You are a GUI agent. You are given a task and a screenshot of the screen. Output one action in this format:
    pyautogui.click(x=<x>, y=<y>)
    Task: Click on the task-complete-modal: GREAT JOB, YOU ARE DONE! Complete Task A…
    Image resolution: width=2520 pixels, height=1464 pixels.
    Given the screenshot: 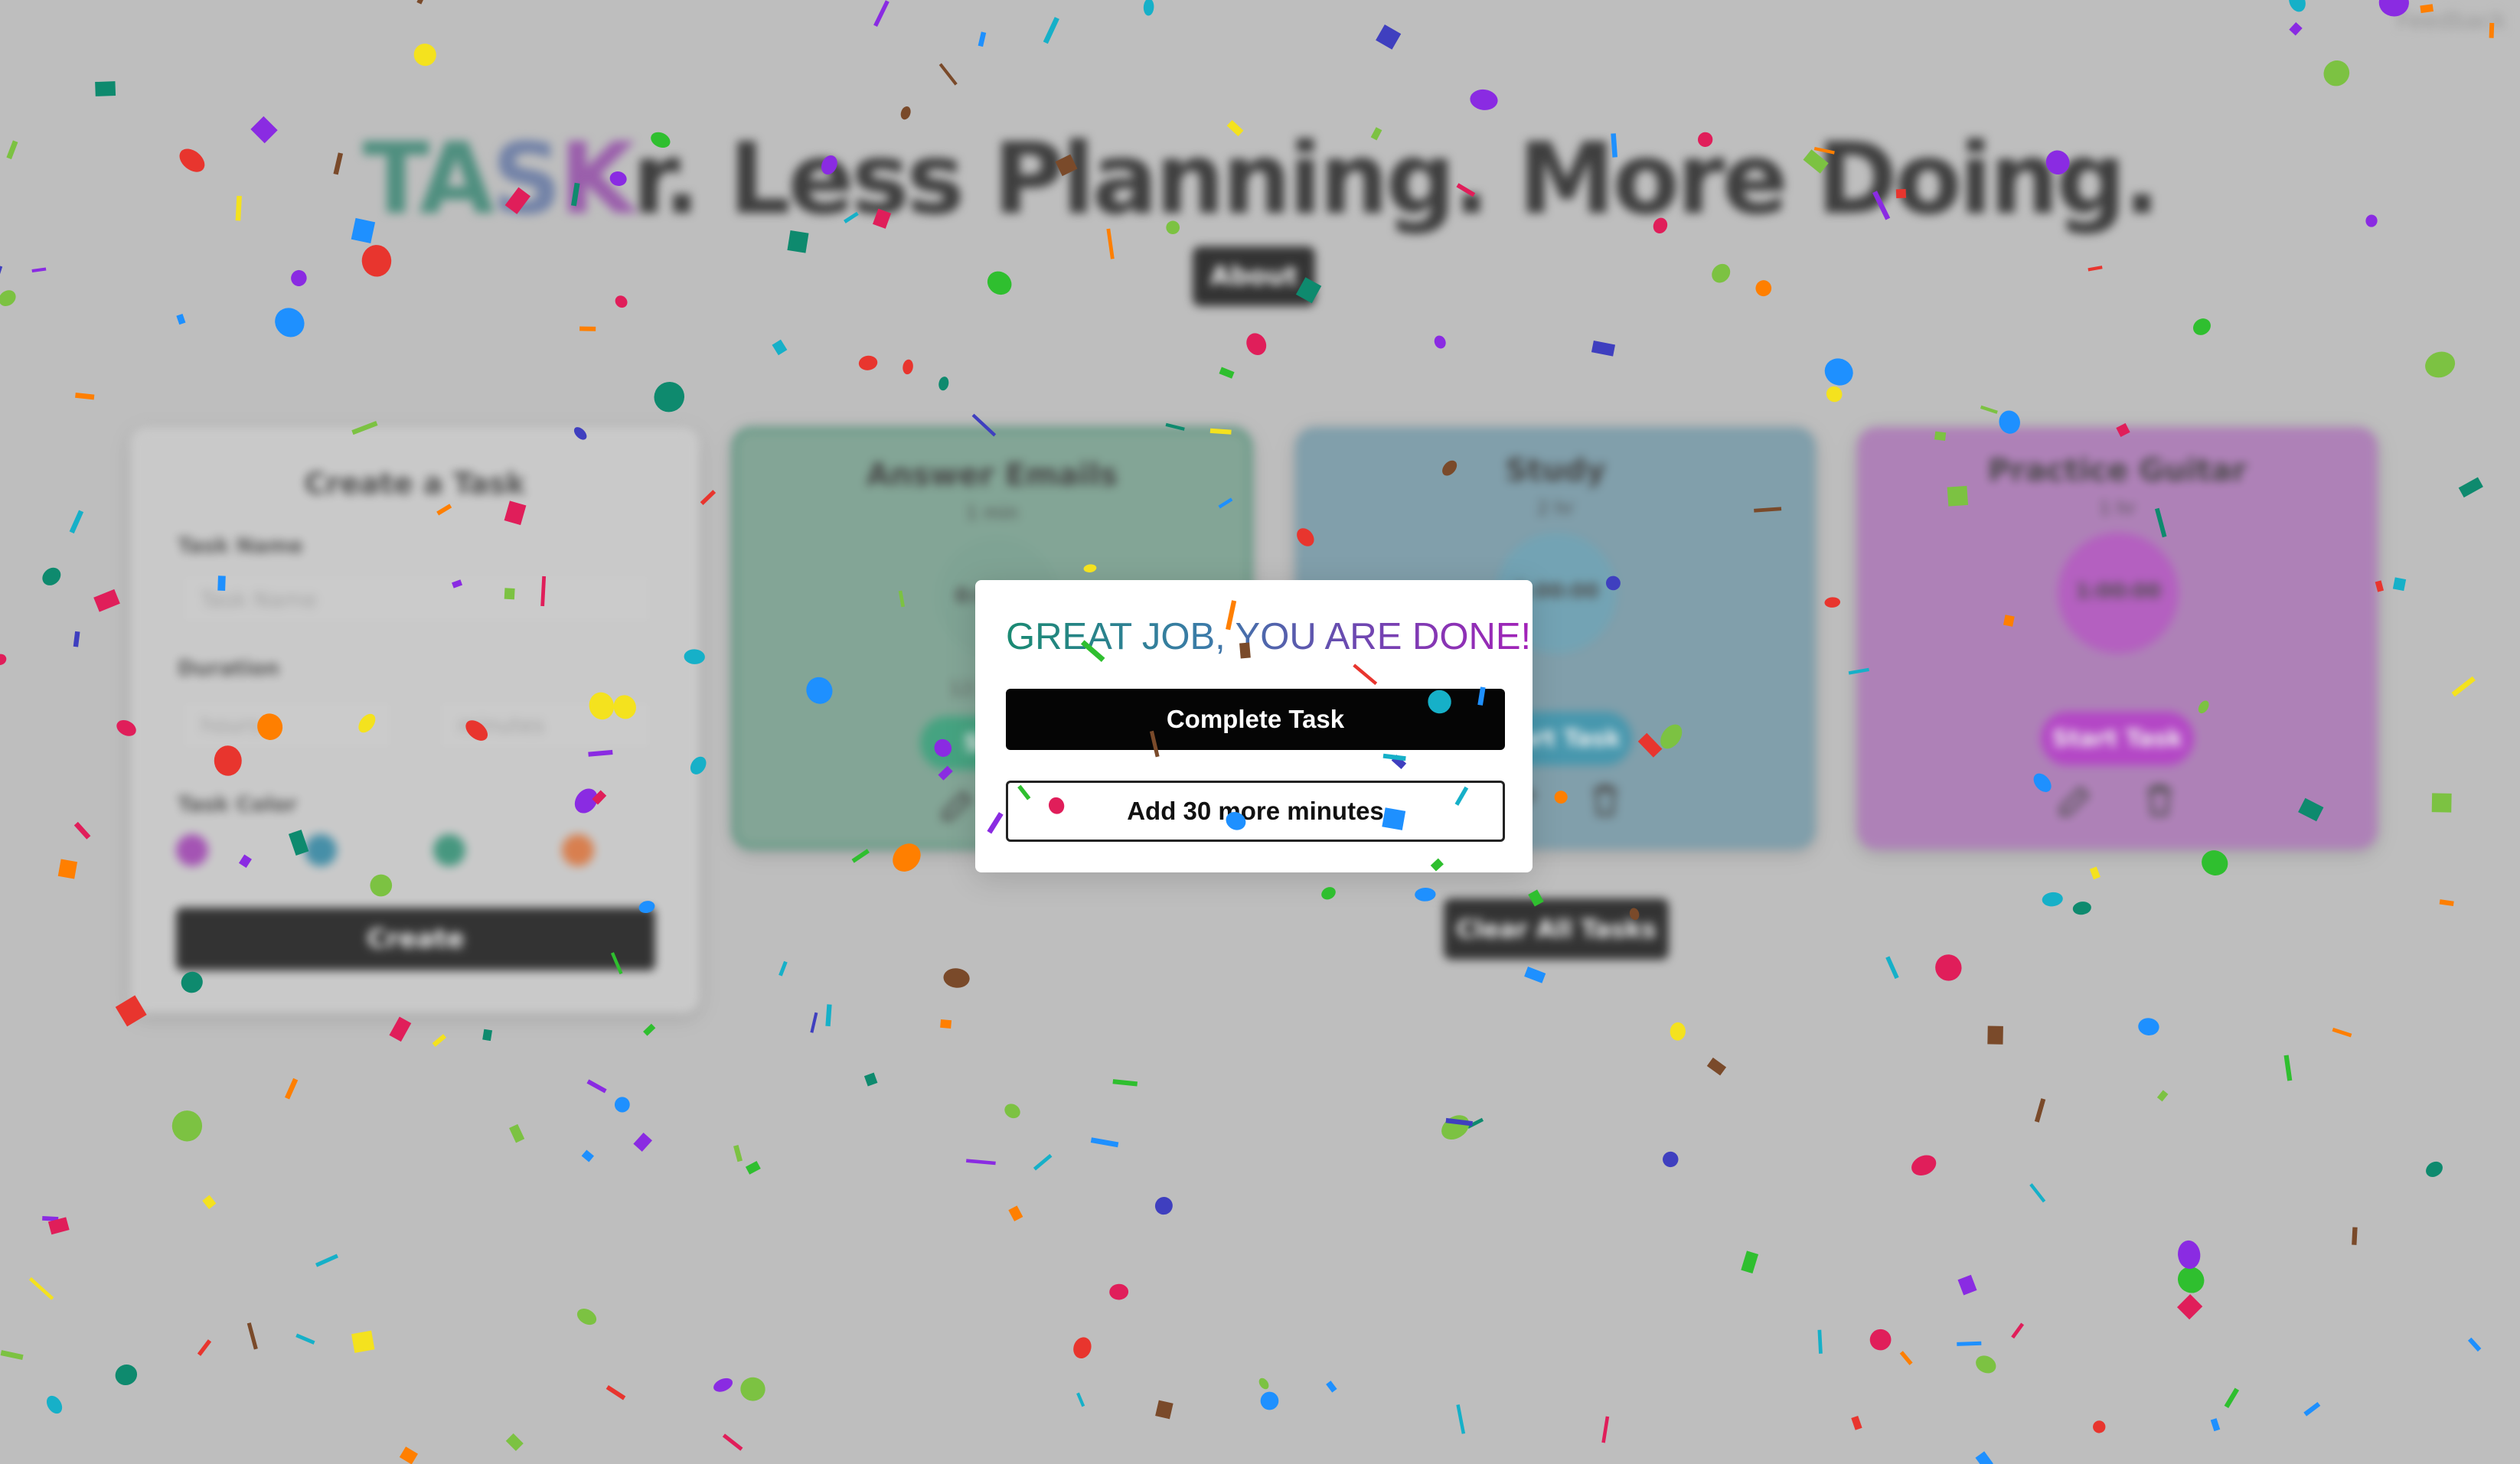 What is the action you would take?
    pyautogui.click(x=1254, y=726)
    